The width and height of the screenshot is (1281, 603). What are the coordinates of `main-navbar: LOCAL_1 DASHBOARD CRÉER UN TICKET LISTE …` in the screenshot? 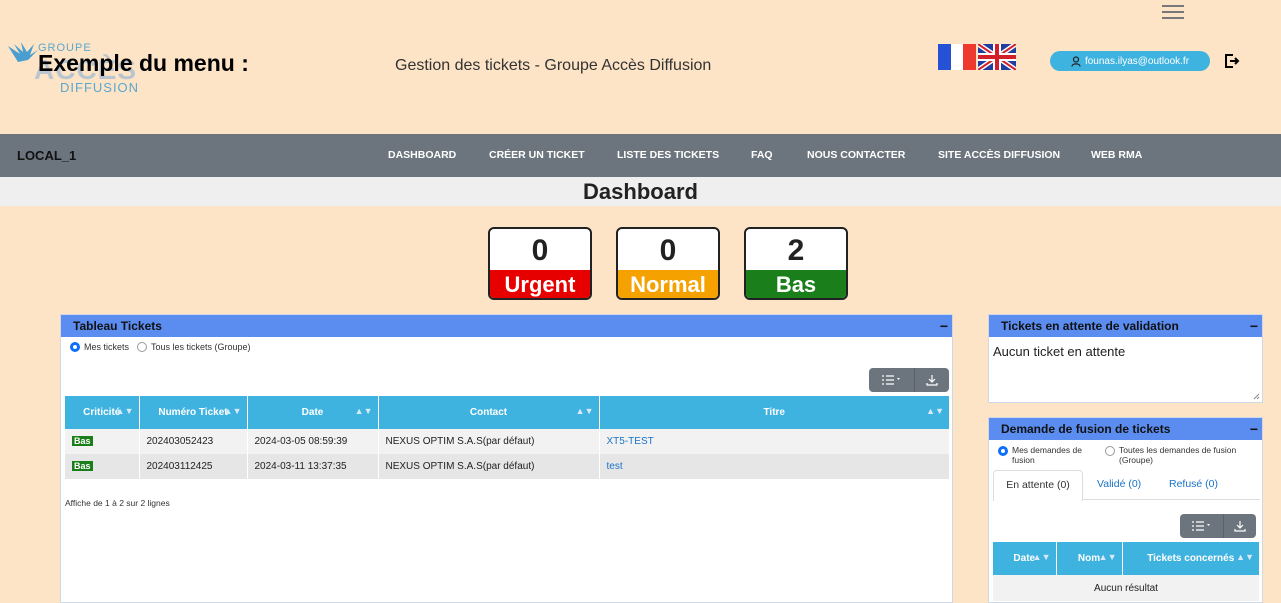 It's located at (640, 155).